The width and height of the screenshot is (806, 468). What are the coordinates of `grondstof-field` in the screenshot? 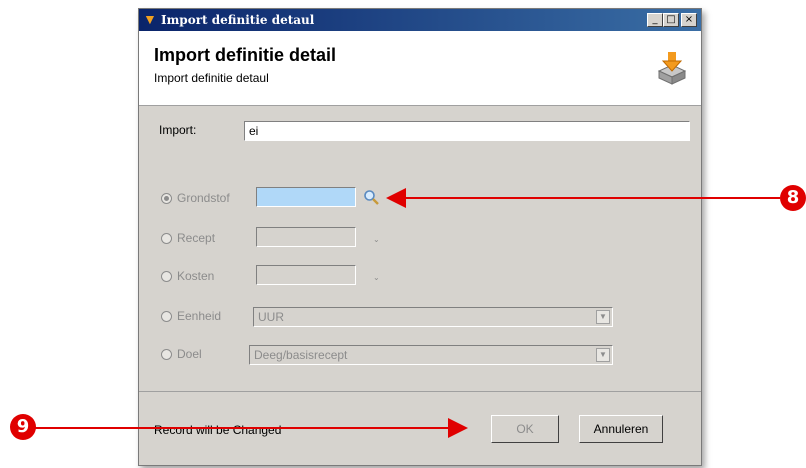 It's located at (306, 197).